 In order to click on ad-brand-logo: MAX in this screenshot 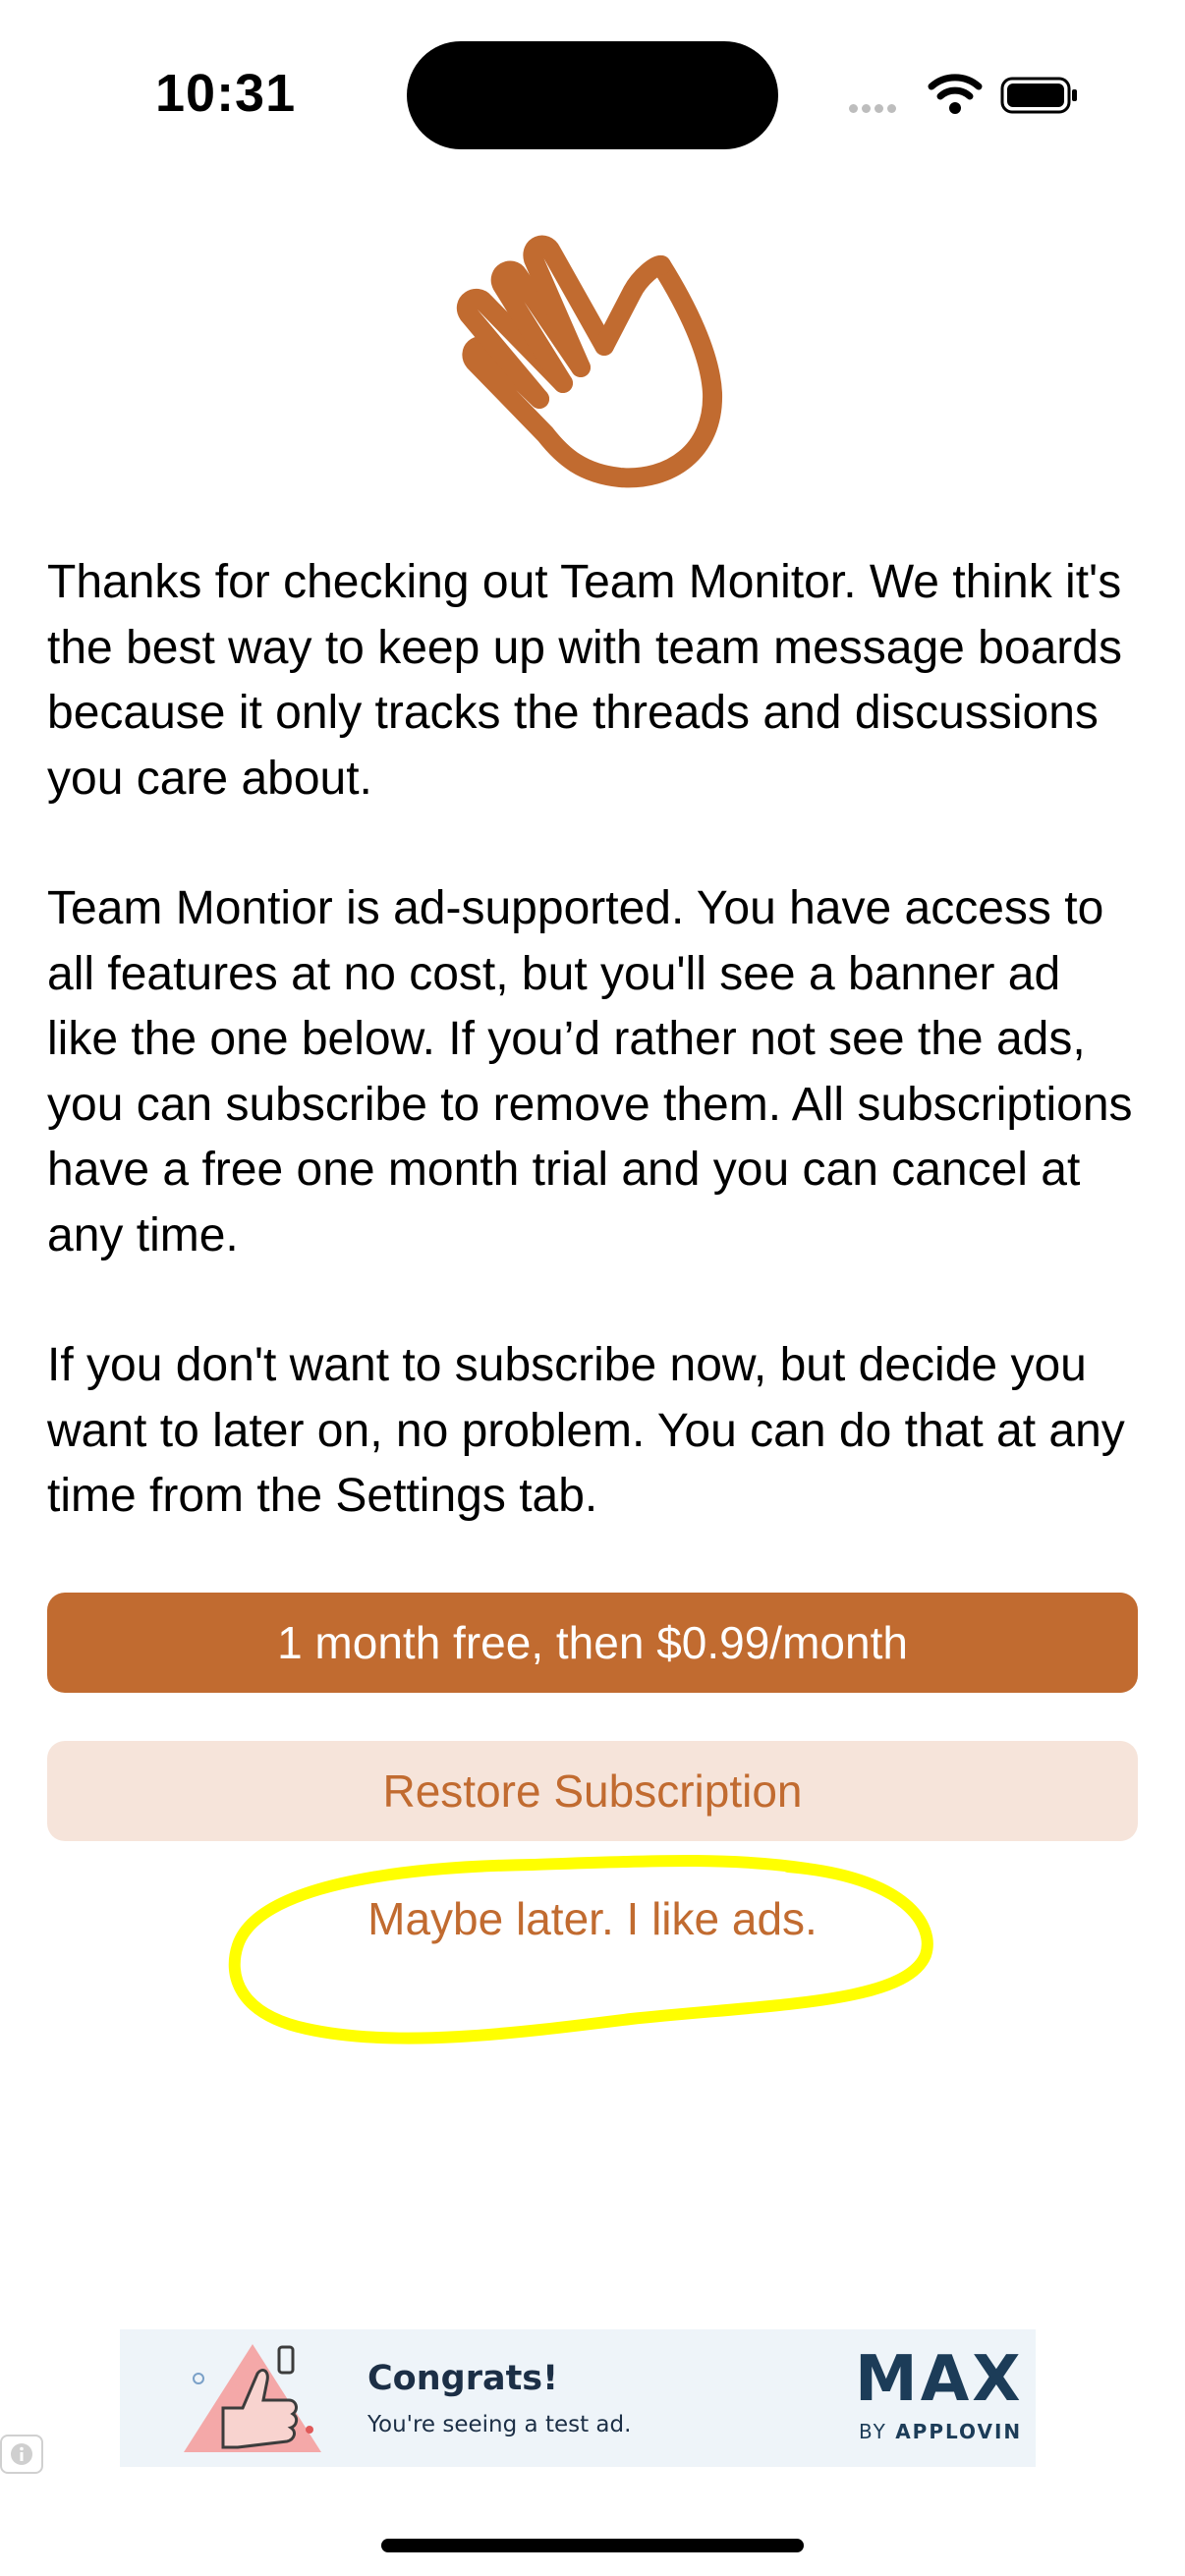, I will do `click(940, 2379)`.